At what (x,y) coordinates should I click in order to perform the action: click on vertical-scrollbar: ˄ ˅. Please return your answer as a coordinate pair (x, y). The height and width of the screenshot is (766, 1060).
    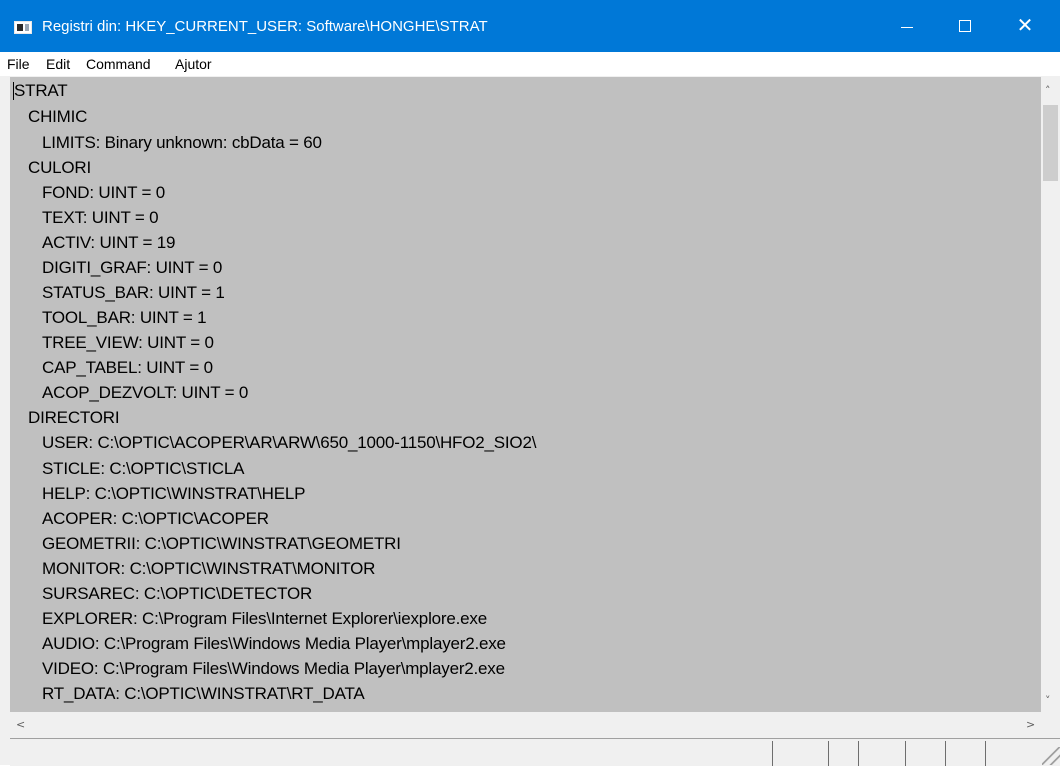
    Looking at the image, I should click on (1050, 394).